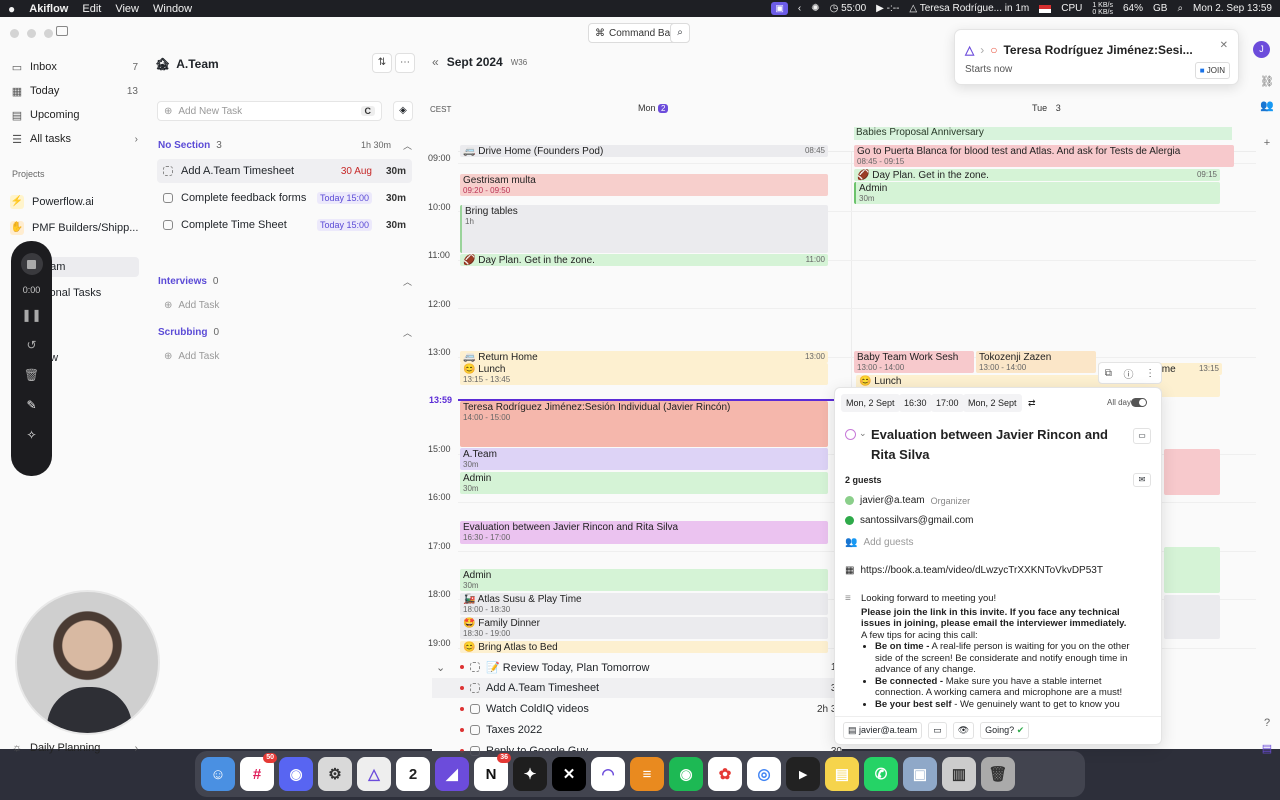  I want to click on menu-window: Window, so click(172, 9).